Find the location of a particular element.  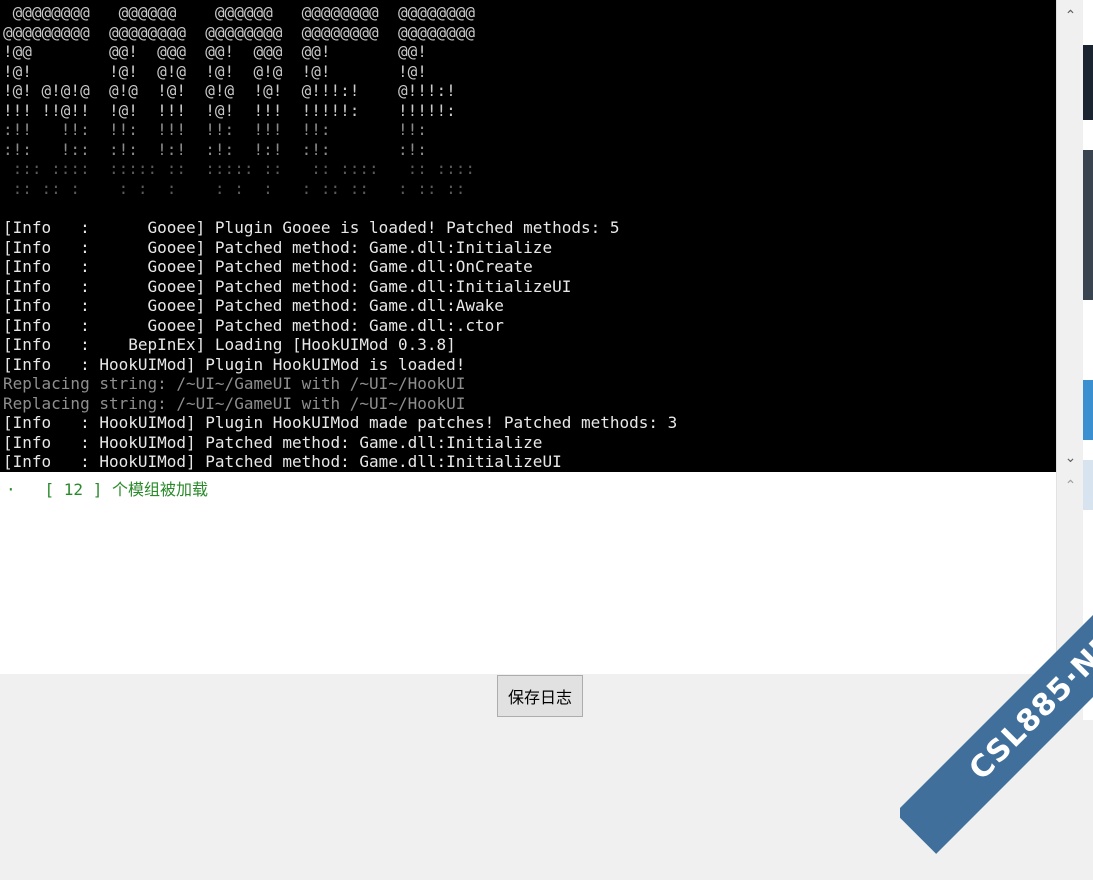

list-item: · [ 12 ] 个模组被加载 is located at coordinates (107, 489).